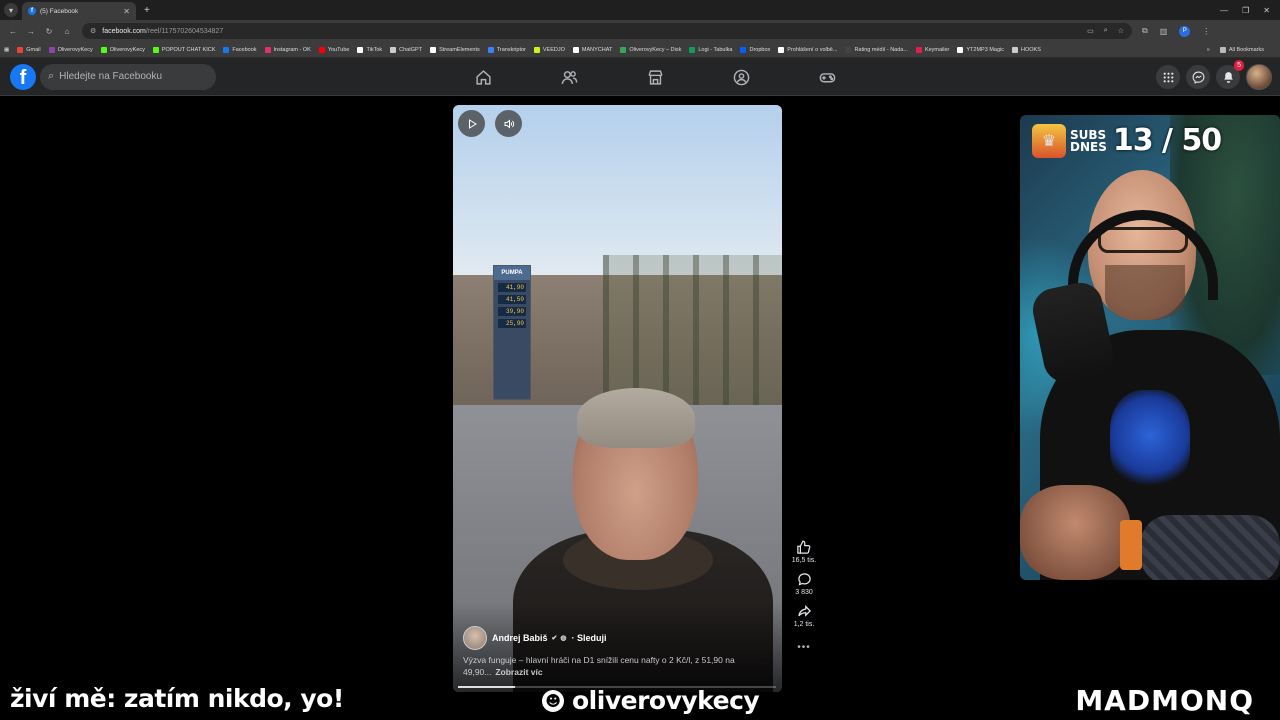 The height and width of the screenshot is (720, 1280). I want to click on nav-home, so click(483, 77).